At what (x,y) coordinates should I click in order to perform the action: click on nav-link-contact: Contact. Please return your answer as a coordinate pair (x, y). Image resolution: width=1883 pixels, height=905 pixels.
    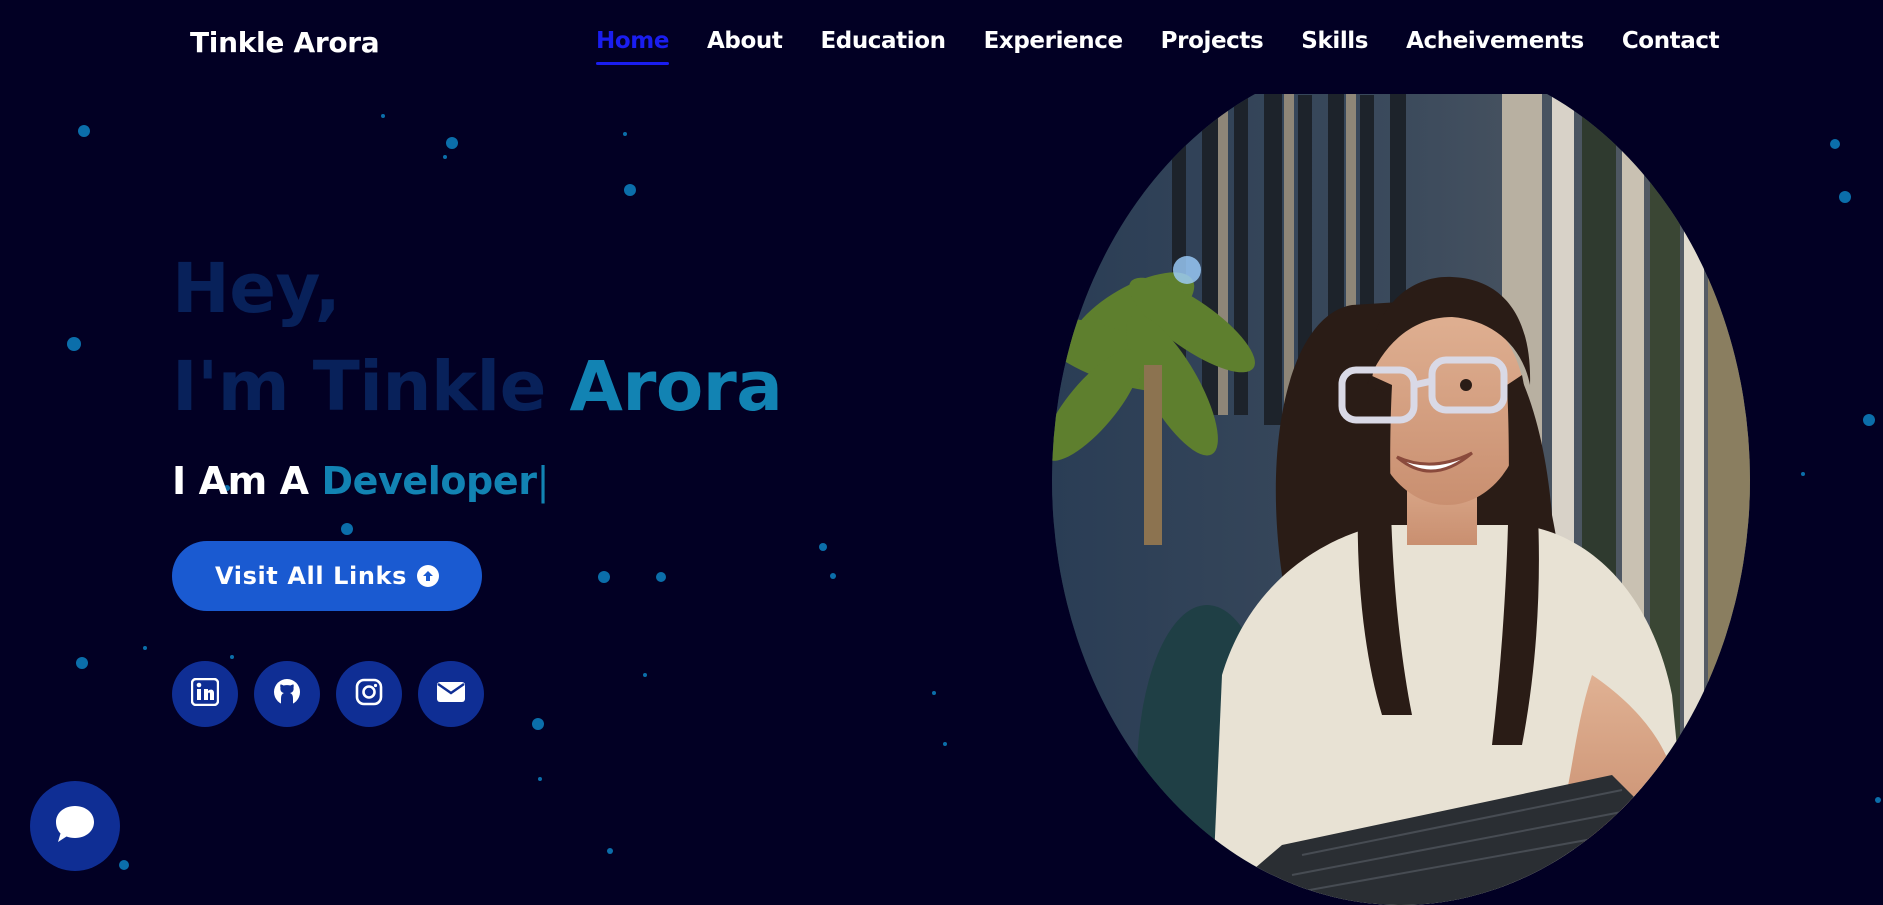
    Looking at the image, I should click on (1671, 41).